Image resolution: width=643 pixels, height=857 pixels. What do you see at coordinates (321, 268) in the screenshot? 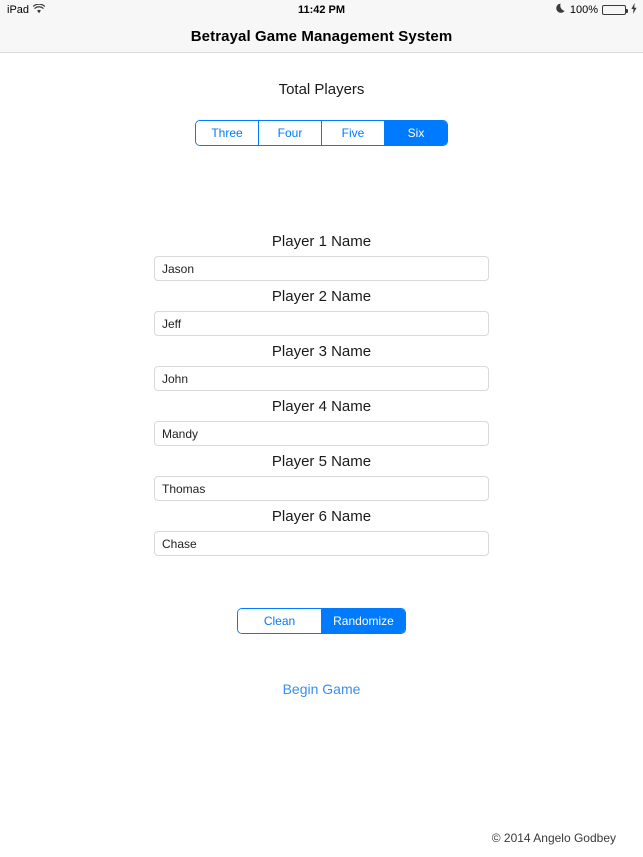
I see `player-1-name-input` at bounding box center [321, 268].